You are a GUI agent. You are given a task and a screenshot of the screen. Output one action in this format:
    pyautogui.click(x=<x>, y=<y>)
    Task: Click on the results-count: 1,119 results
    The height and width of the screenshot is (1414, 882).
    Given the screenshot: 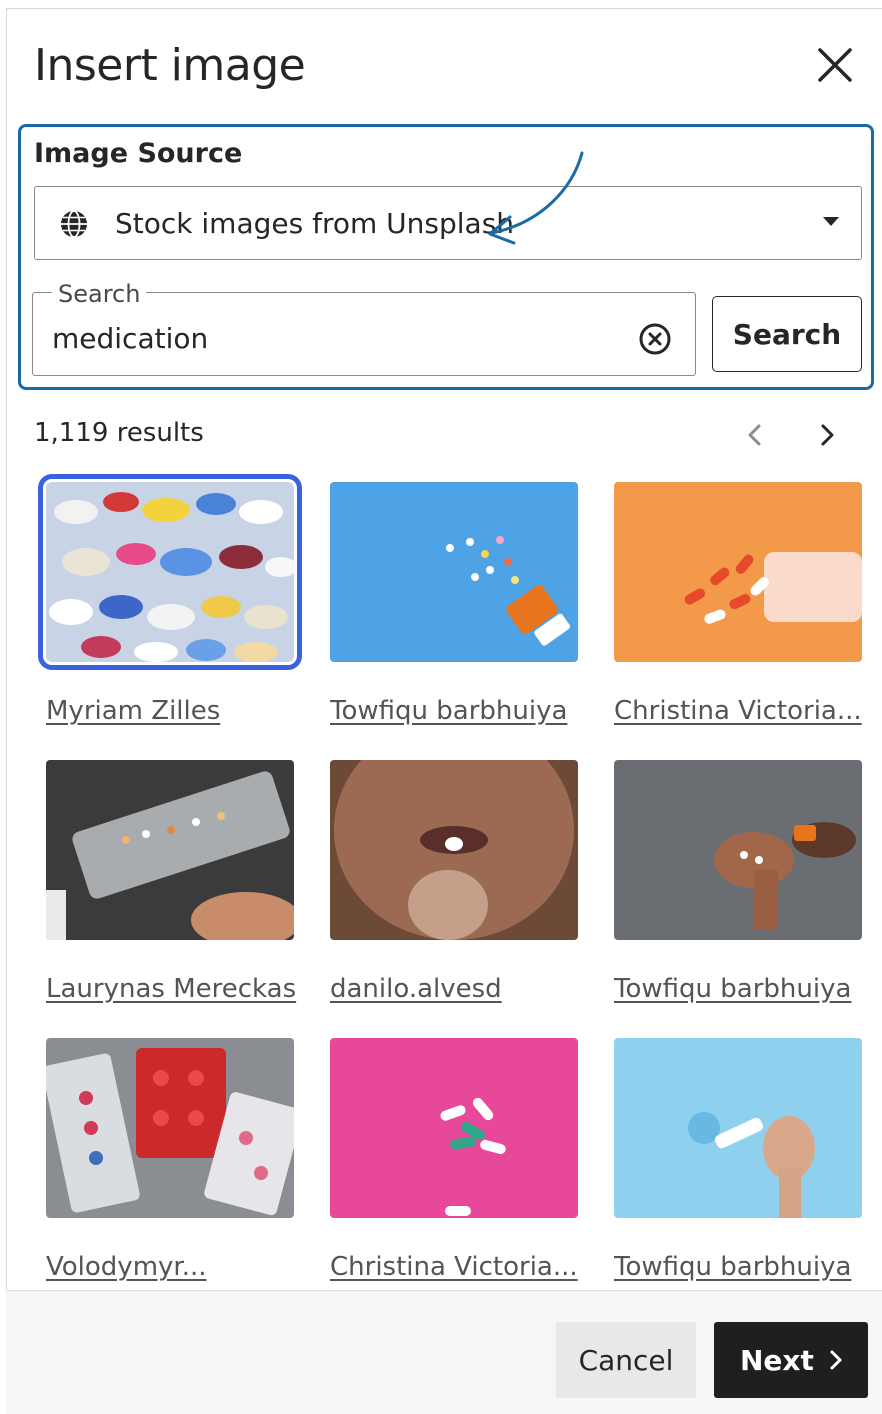 What is the action you would take?
    pyautogui.click(x=119, y=433)
    